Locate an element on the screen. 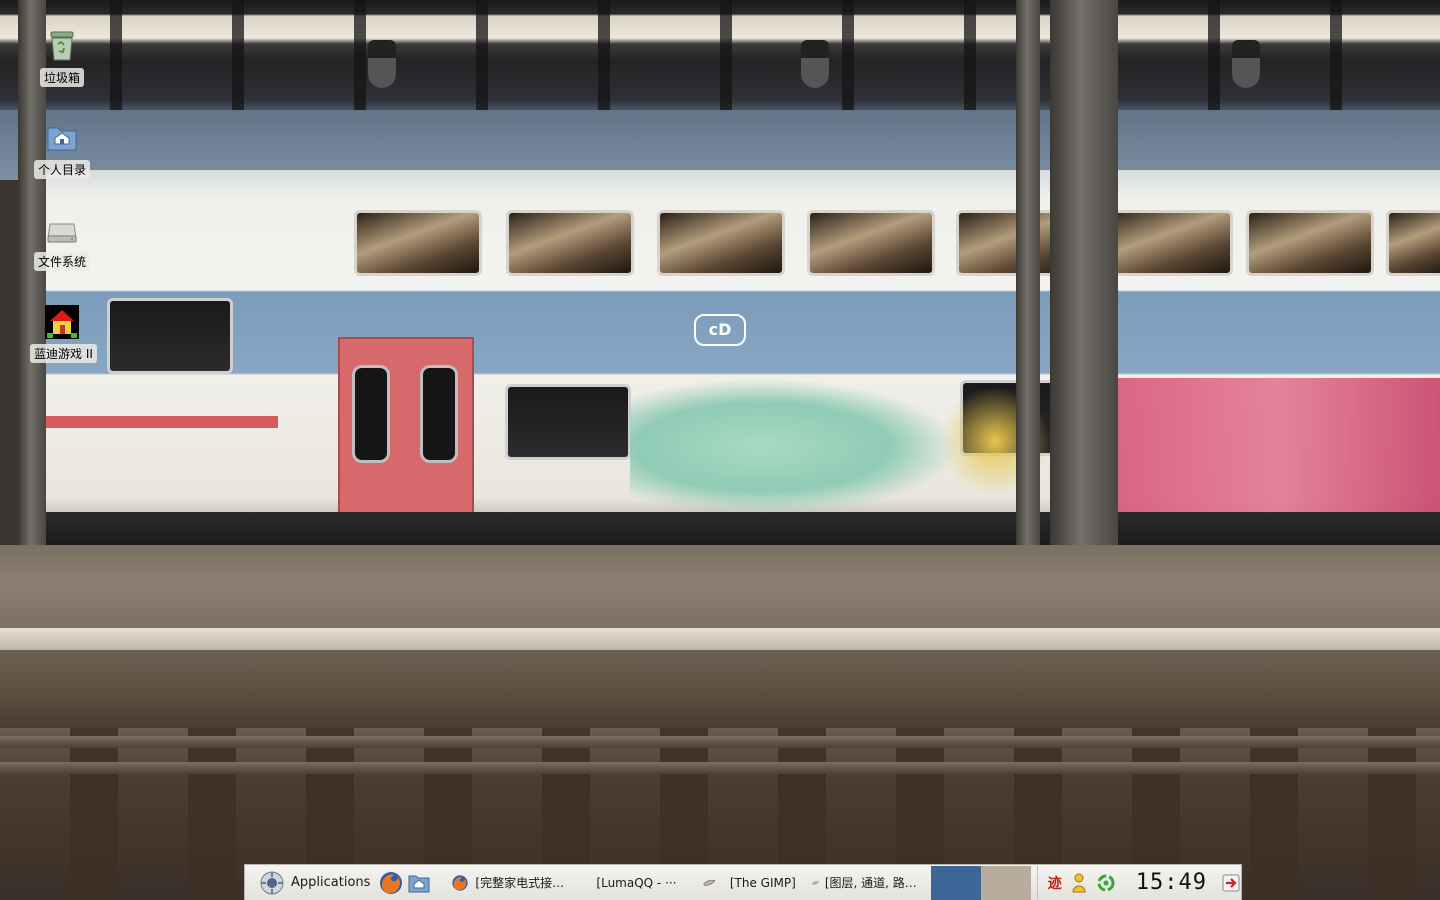  firefox-launcher is located at coordinates (390, 883).